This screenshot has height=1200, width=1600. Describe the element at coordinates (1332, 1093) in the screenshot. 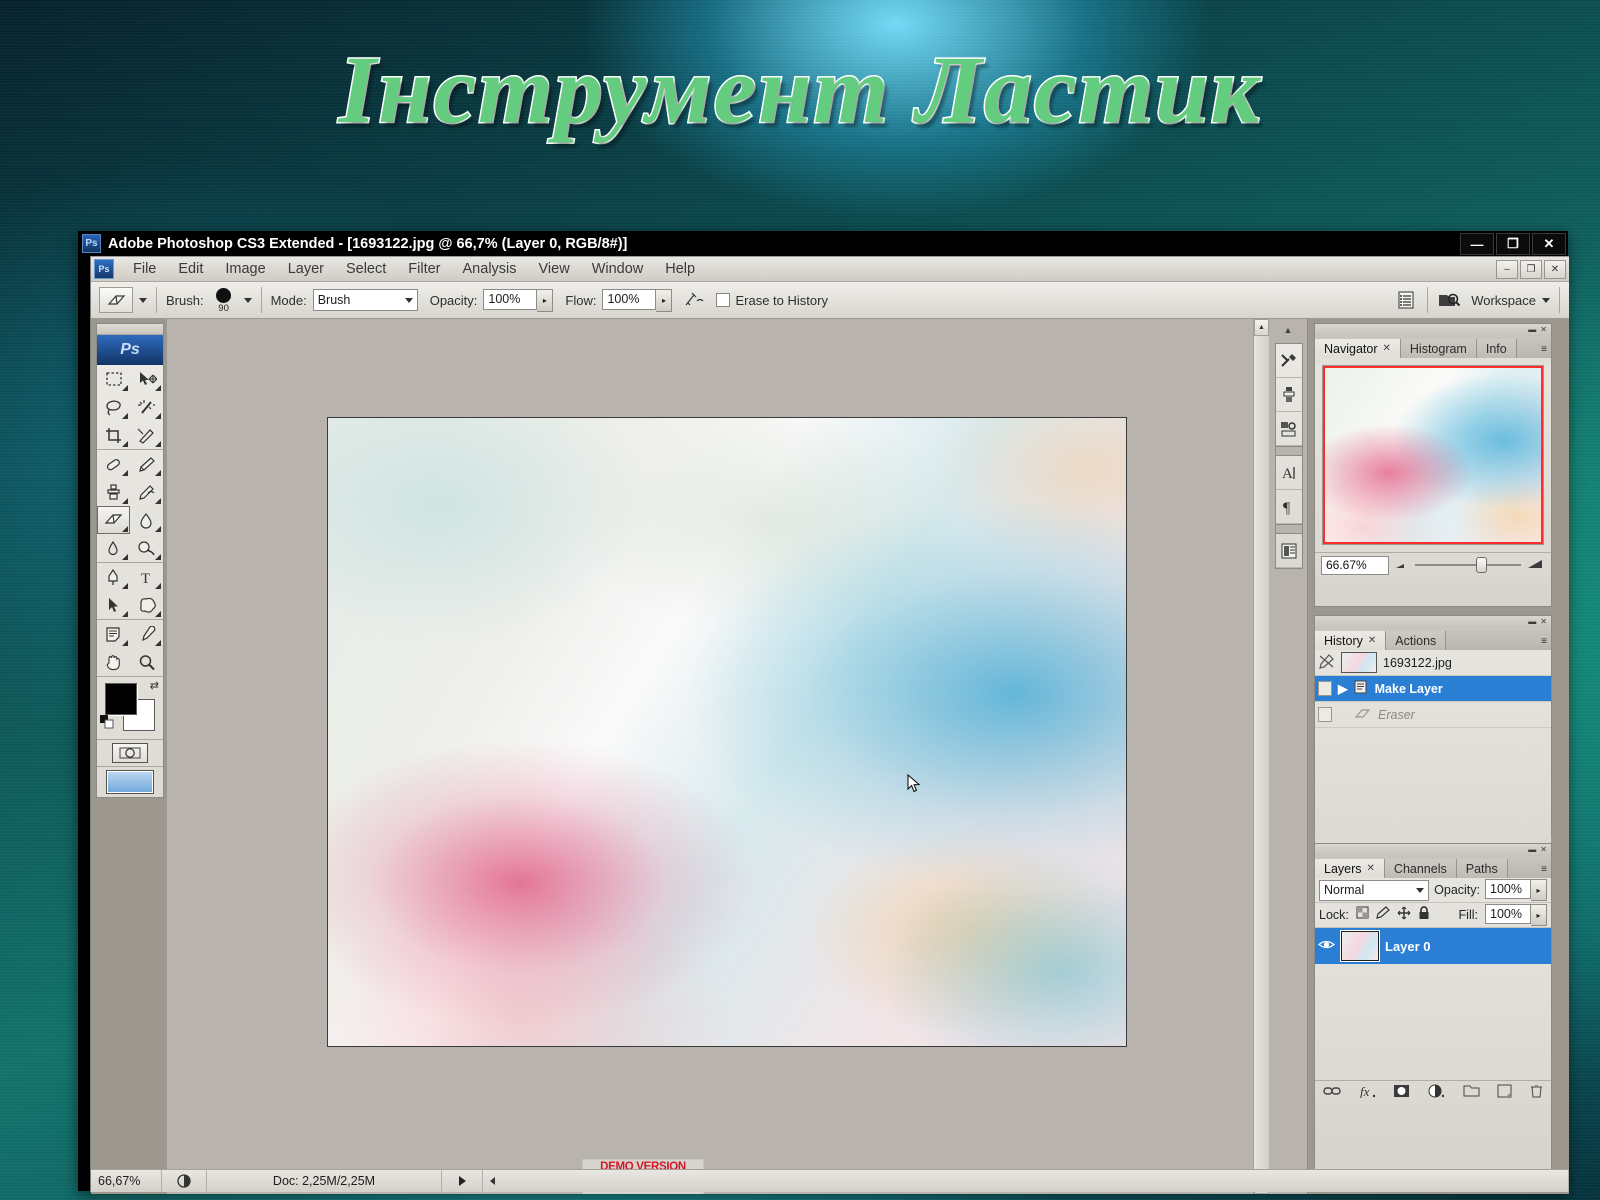

I see `link-layers-icon` at that location.